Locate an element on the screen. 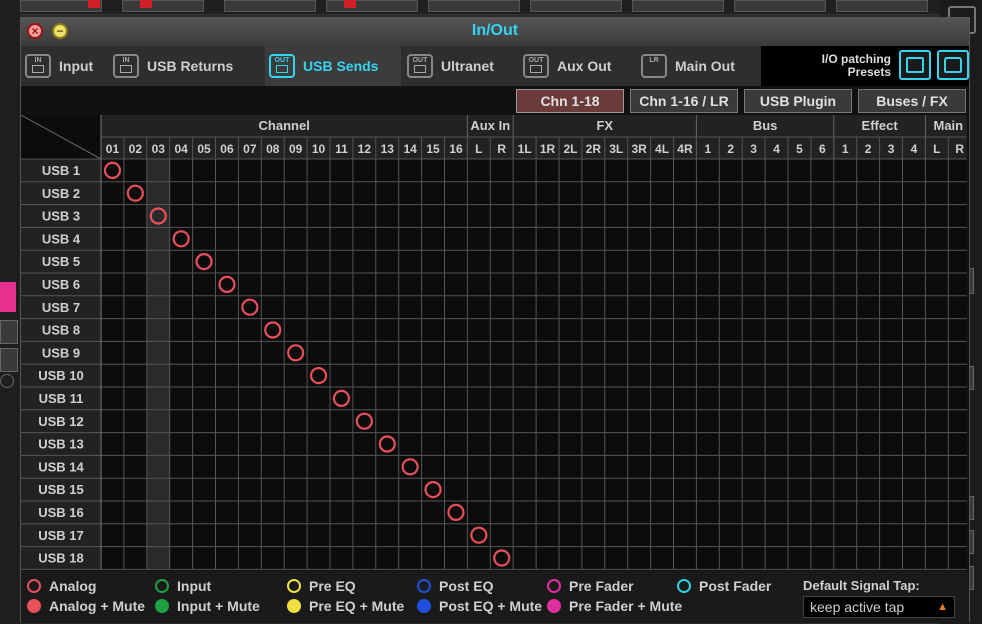 This screenshot has height=624, width=982. presets-label: I/O patching Presets is located at coordinates (856, 66).